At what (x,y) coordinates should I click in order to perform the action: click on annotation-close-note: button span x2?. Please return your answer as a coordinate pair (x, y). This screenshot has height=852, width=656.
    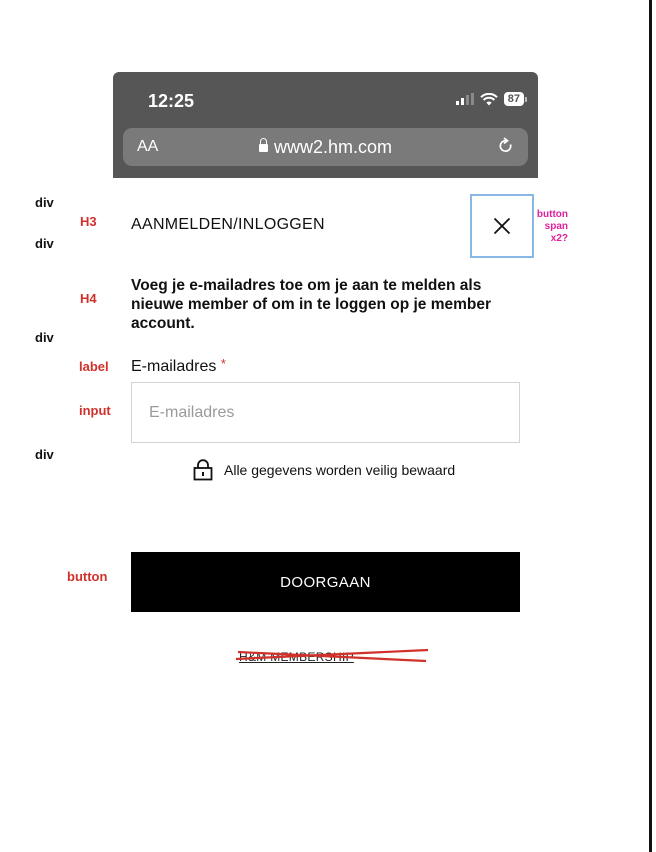
    Looking at the image, I should click on (552, 226).